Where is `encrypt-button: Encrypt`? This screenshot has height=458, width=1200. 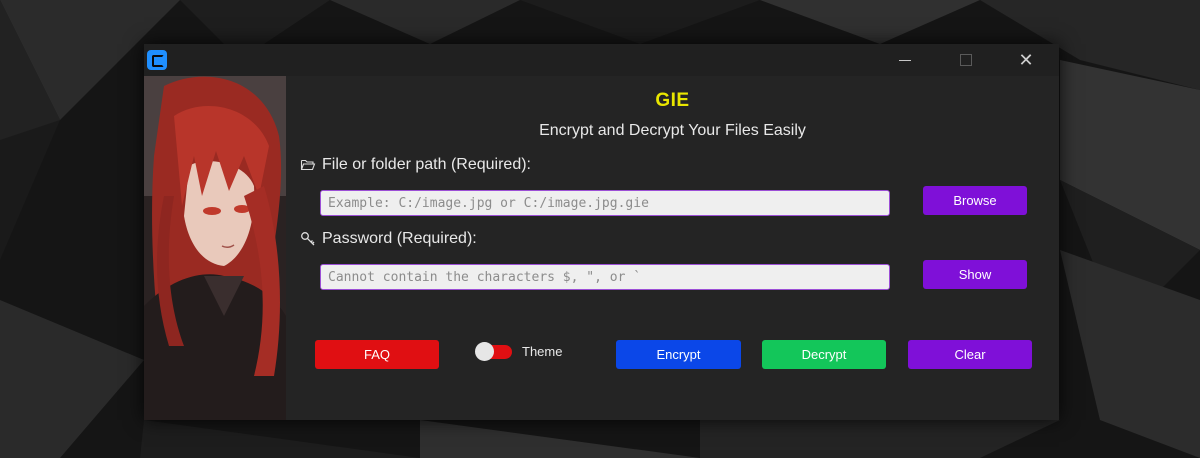 encrypt-button: Encrypt is located at coordinates (678, 354).